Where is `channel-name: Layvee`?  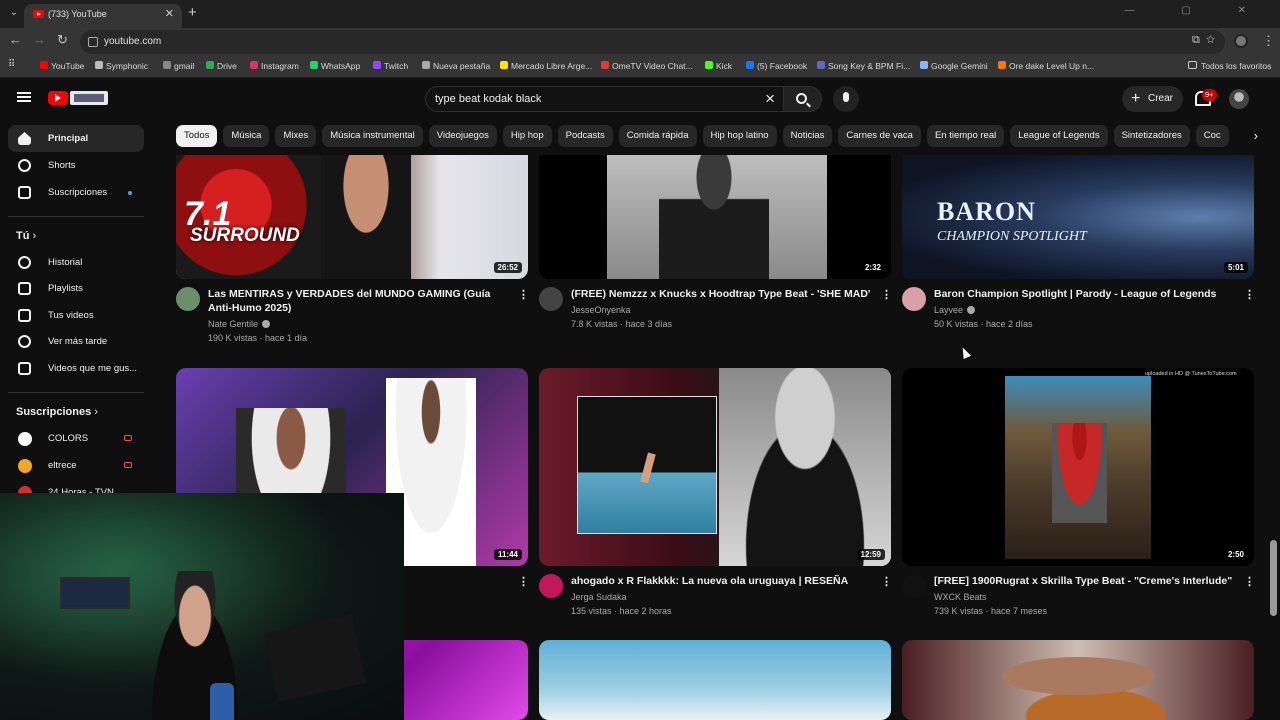 channel-name: Layvee is located at coordinates (955, 310).